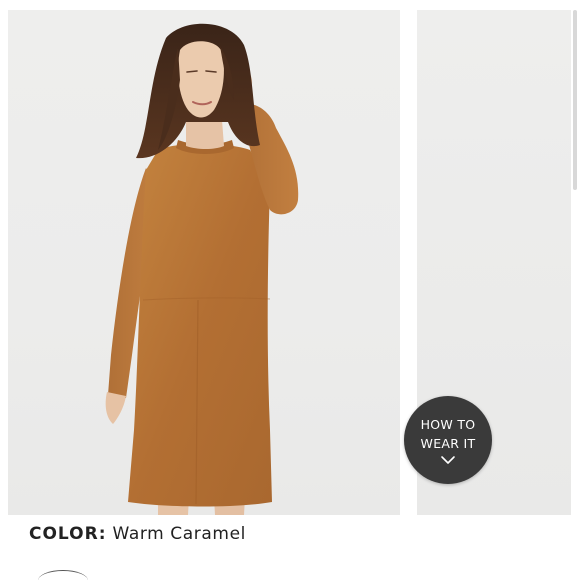 The image size is (580, 580). What do you see at coordinates (448, 443) in the screenshot?
I see `how-to-wear-line2: WEAR IT` at bounding box center [448, 443].